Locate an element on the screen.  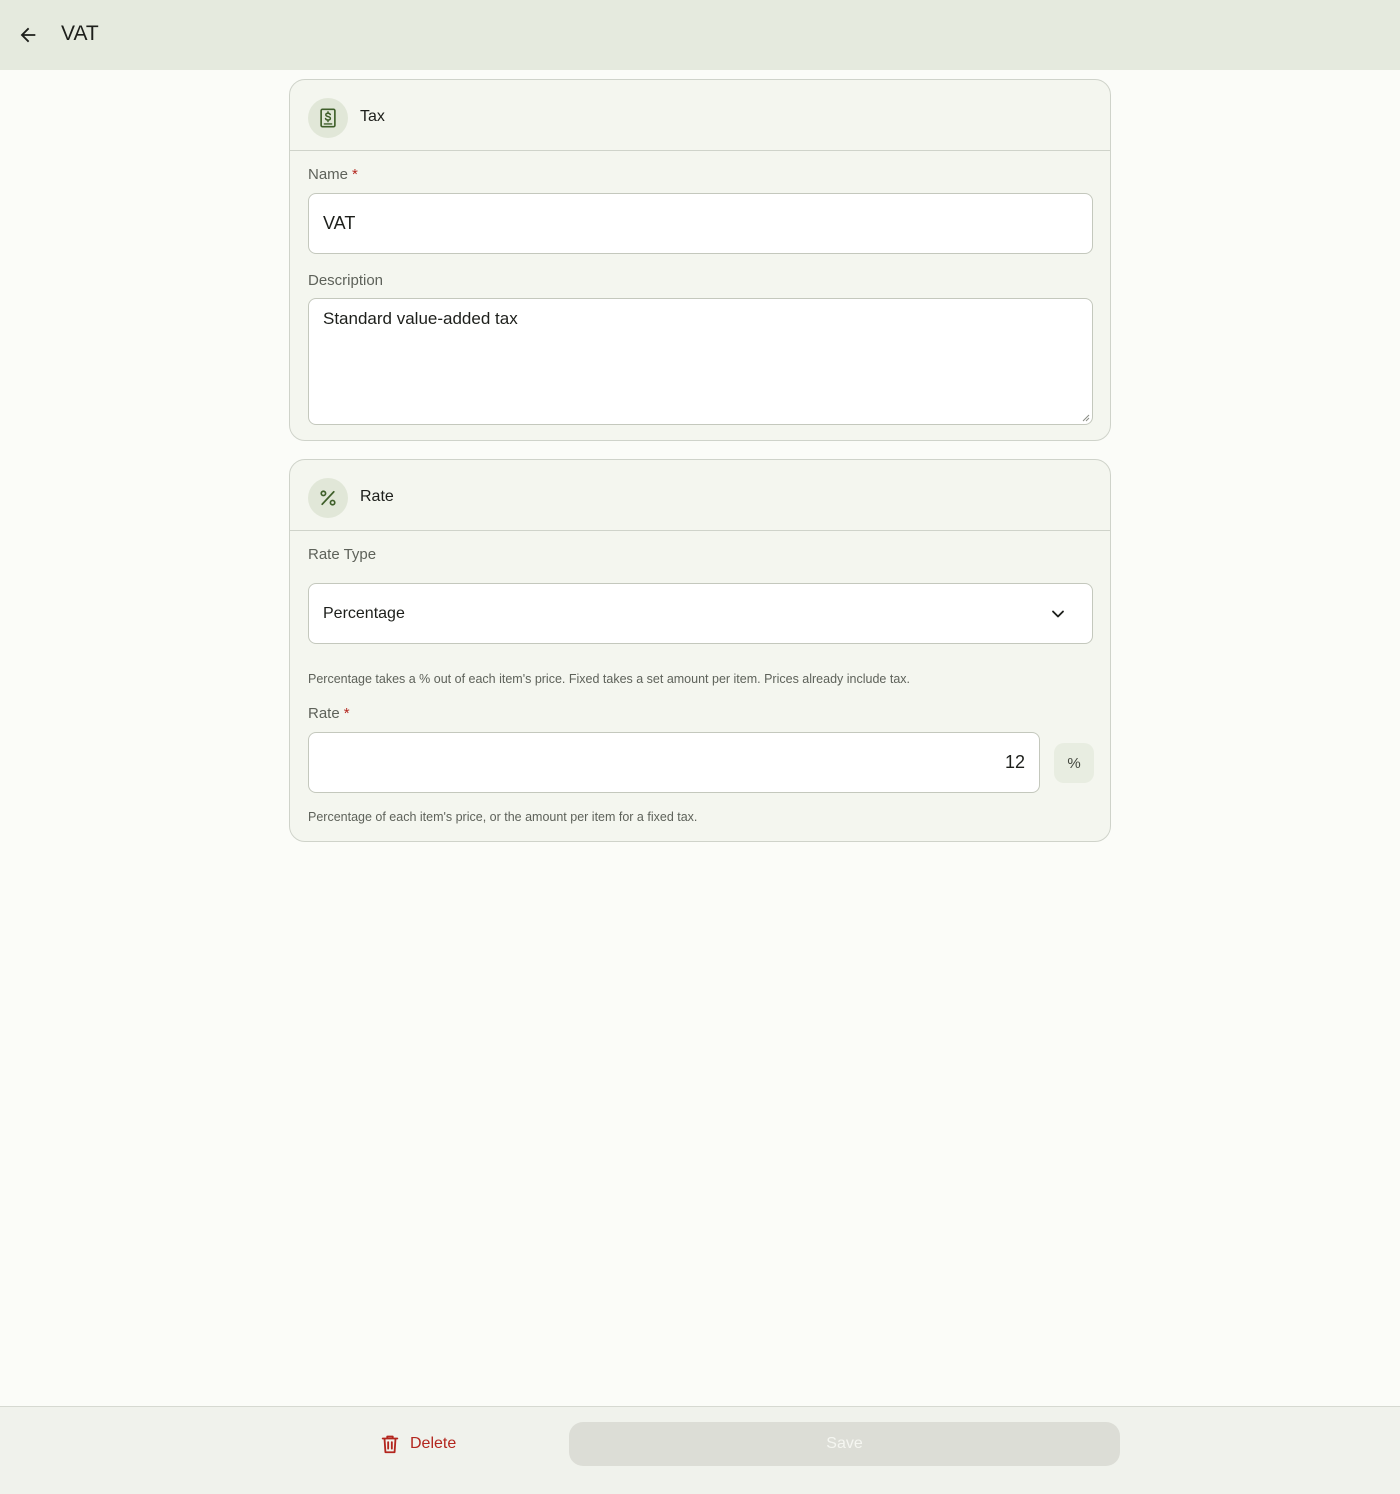
description-field-value: Standard value-added tax is located at coordinates (420, 318).